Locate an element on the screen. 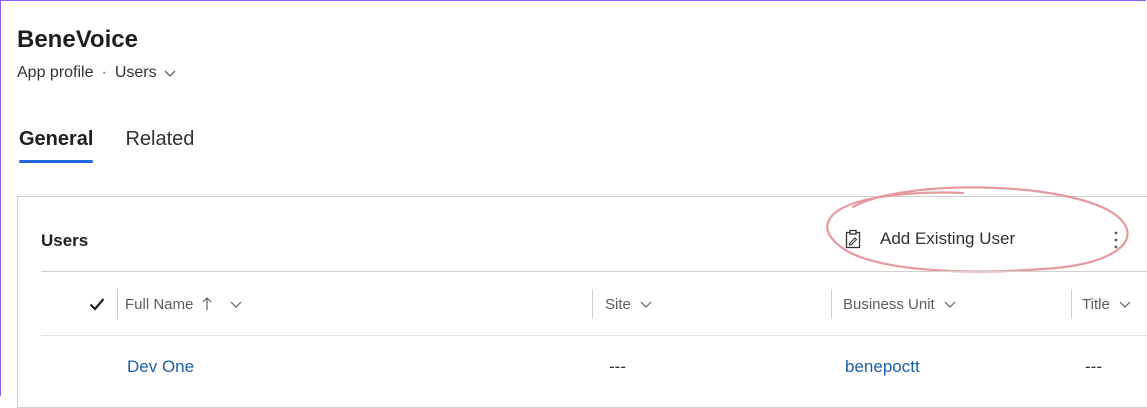  column-header-title: Title is located at coordinates (1107, 304).